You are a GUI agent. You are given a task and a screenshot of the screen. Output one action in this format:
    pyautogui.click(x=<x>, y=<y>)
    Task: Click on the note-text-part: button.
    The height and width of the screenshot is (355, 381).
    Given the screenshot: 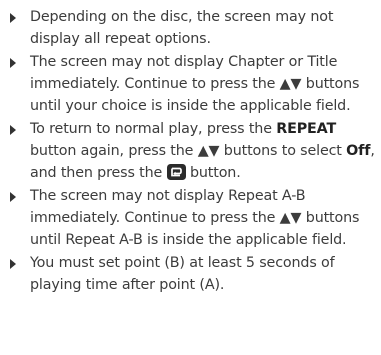 What is the action you would take?
    pyautogui.click(x=213, y=172)
    